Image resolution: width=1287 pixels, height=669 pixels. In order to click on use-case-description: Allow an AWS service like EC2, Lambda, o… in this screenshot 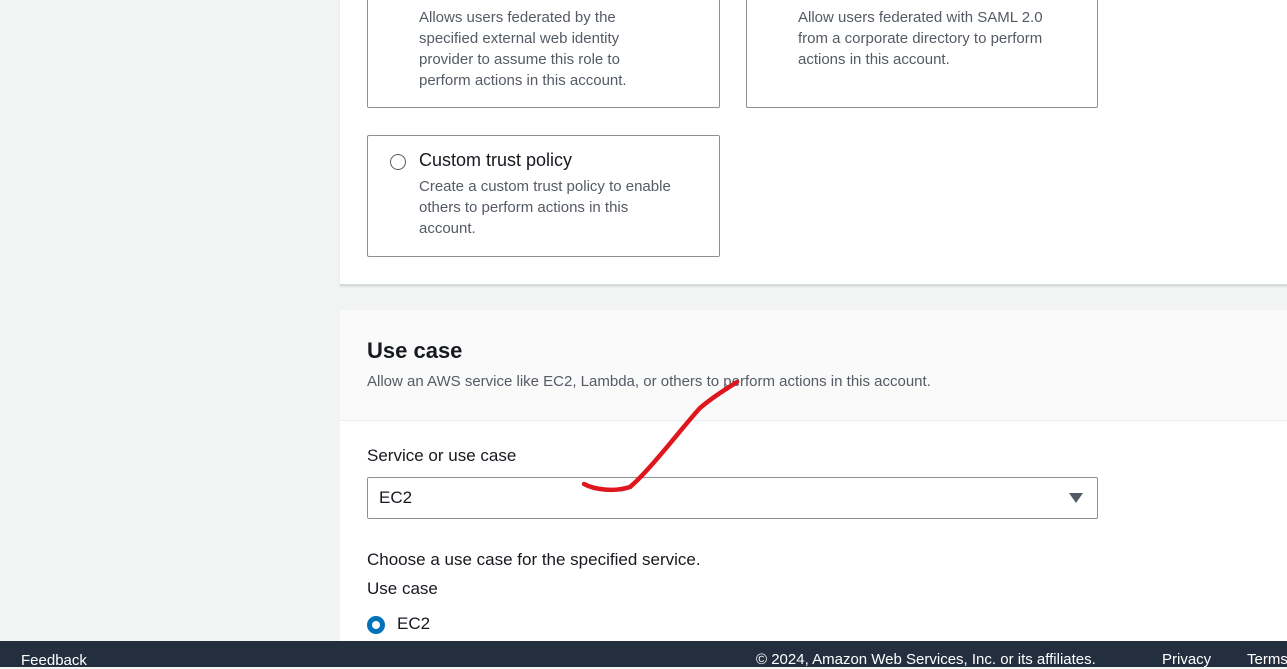, I will do `click(649, 381)`.